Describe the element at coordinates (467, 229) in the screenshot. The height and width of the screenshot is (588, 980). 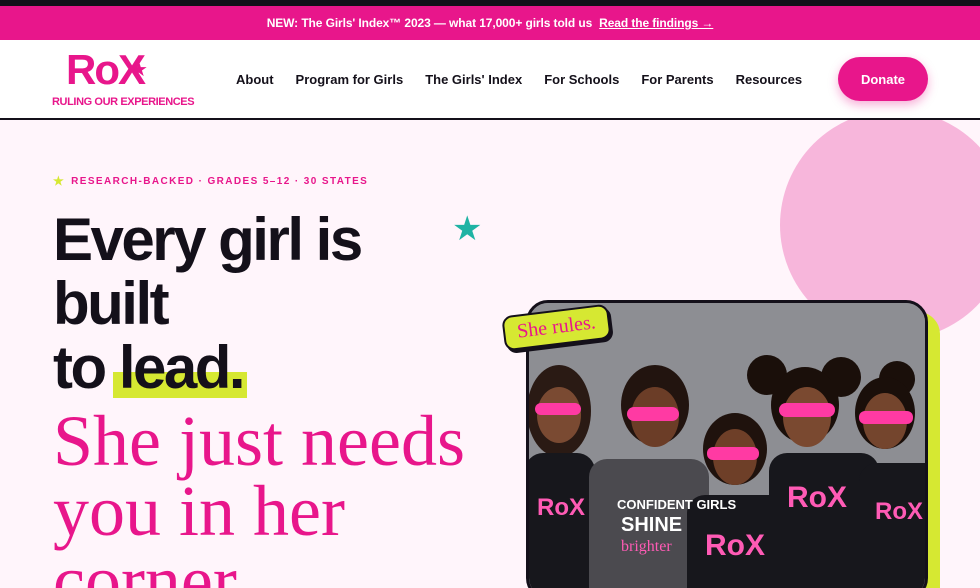
I see `teal-star-icon: ★` at that location.